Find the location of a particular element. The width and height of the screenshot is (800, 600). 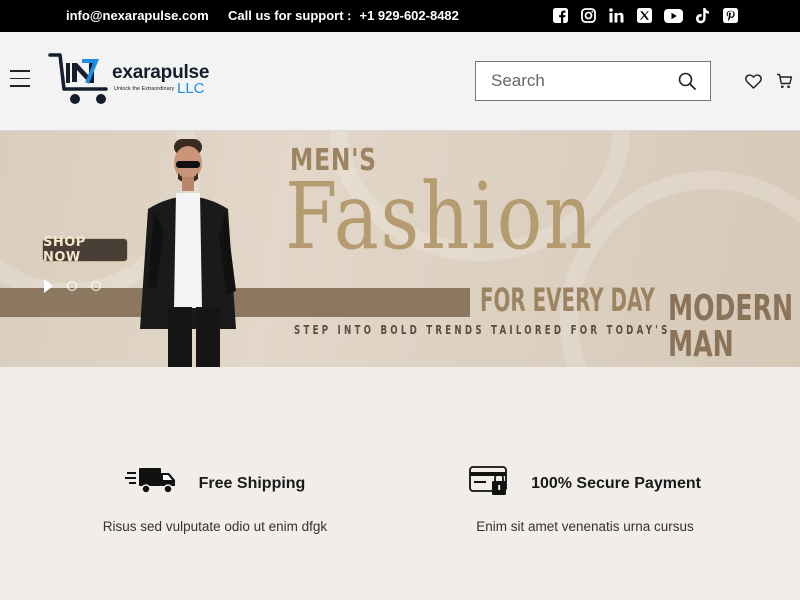

pinterest-icon is located at coordinates (730, 15).